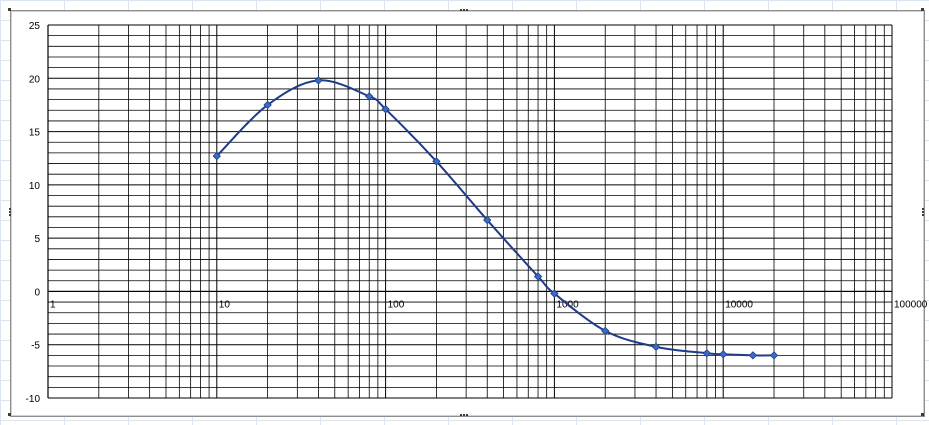 This screenshot has height=425, width=929. What do you see at coordinates (225, 304) in the screenshot?
I see `x-tick-label: 10` at bounding box center [225, 304].